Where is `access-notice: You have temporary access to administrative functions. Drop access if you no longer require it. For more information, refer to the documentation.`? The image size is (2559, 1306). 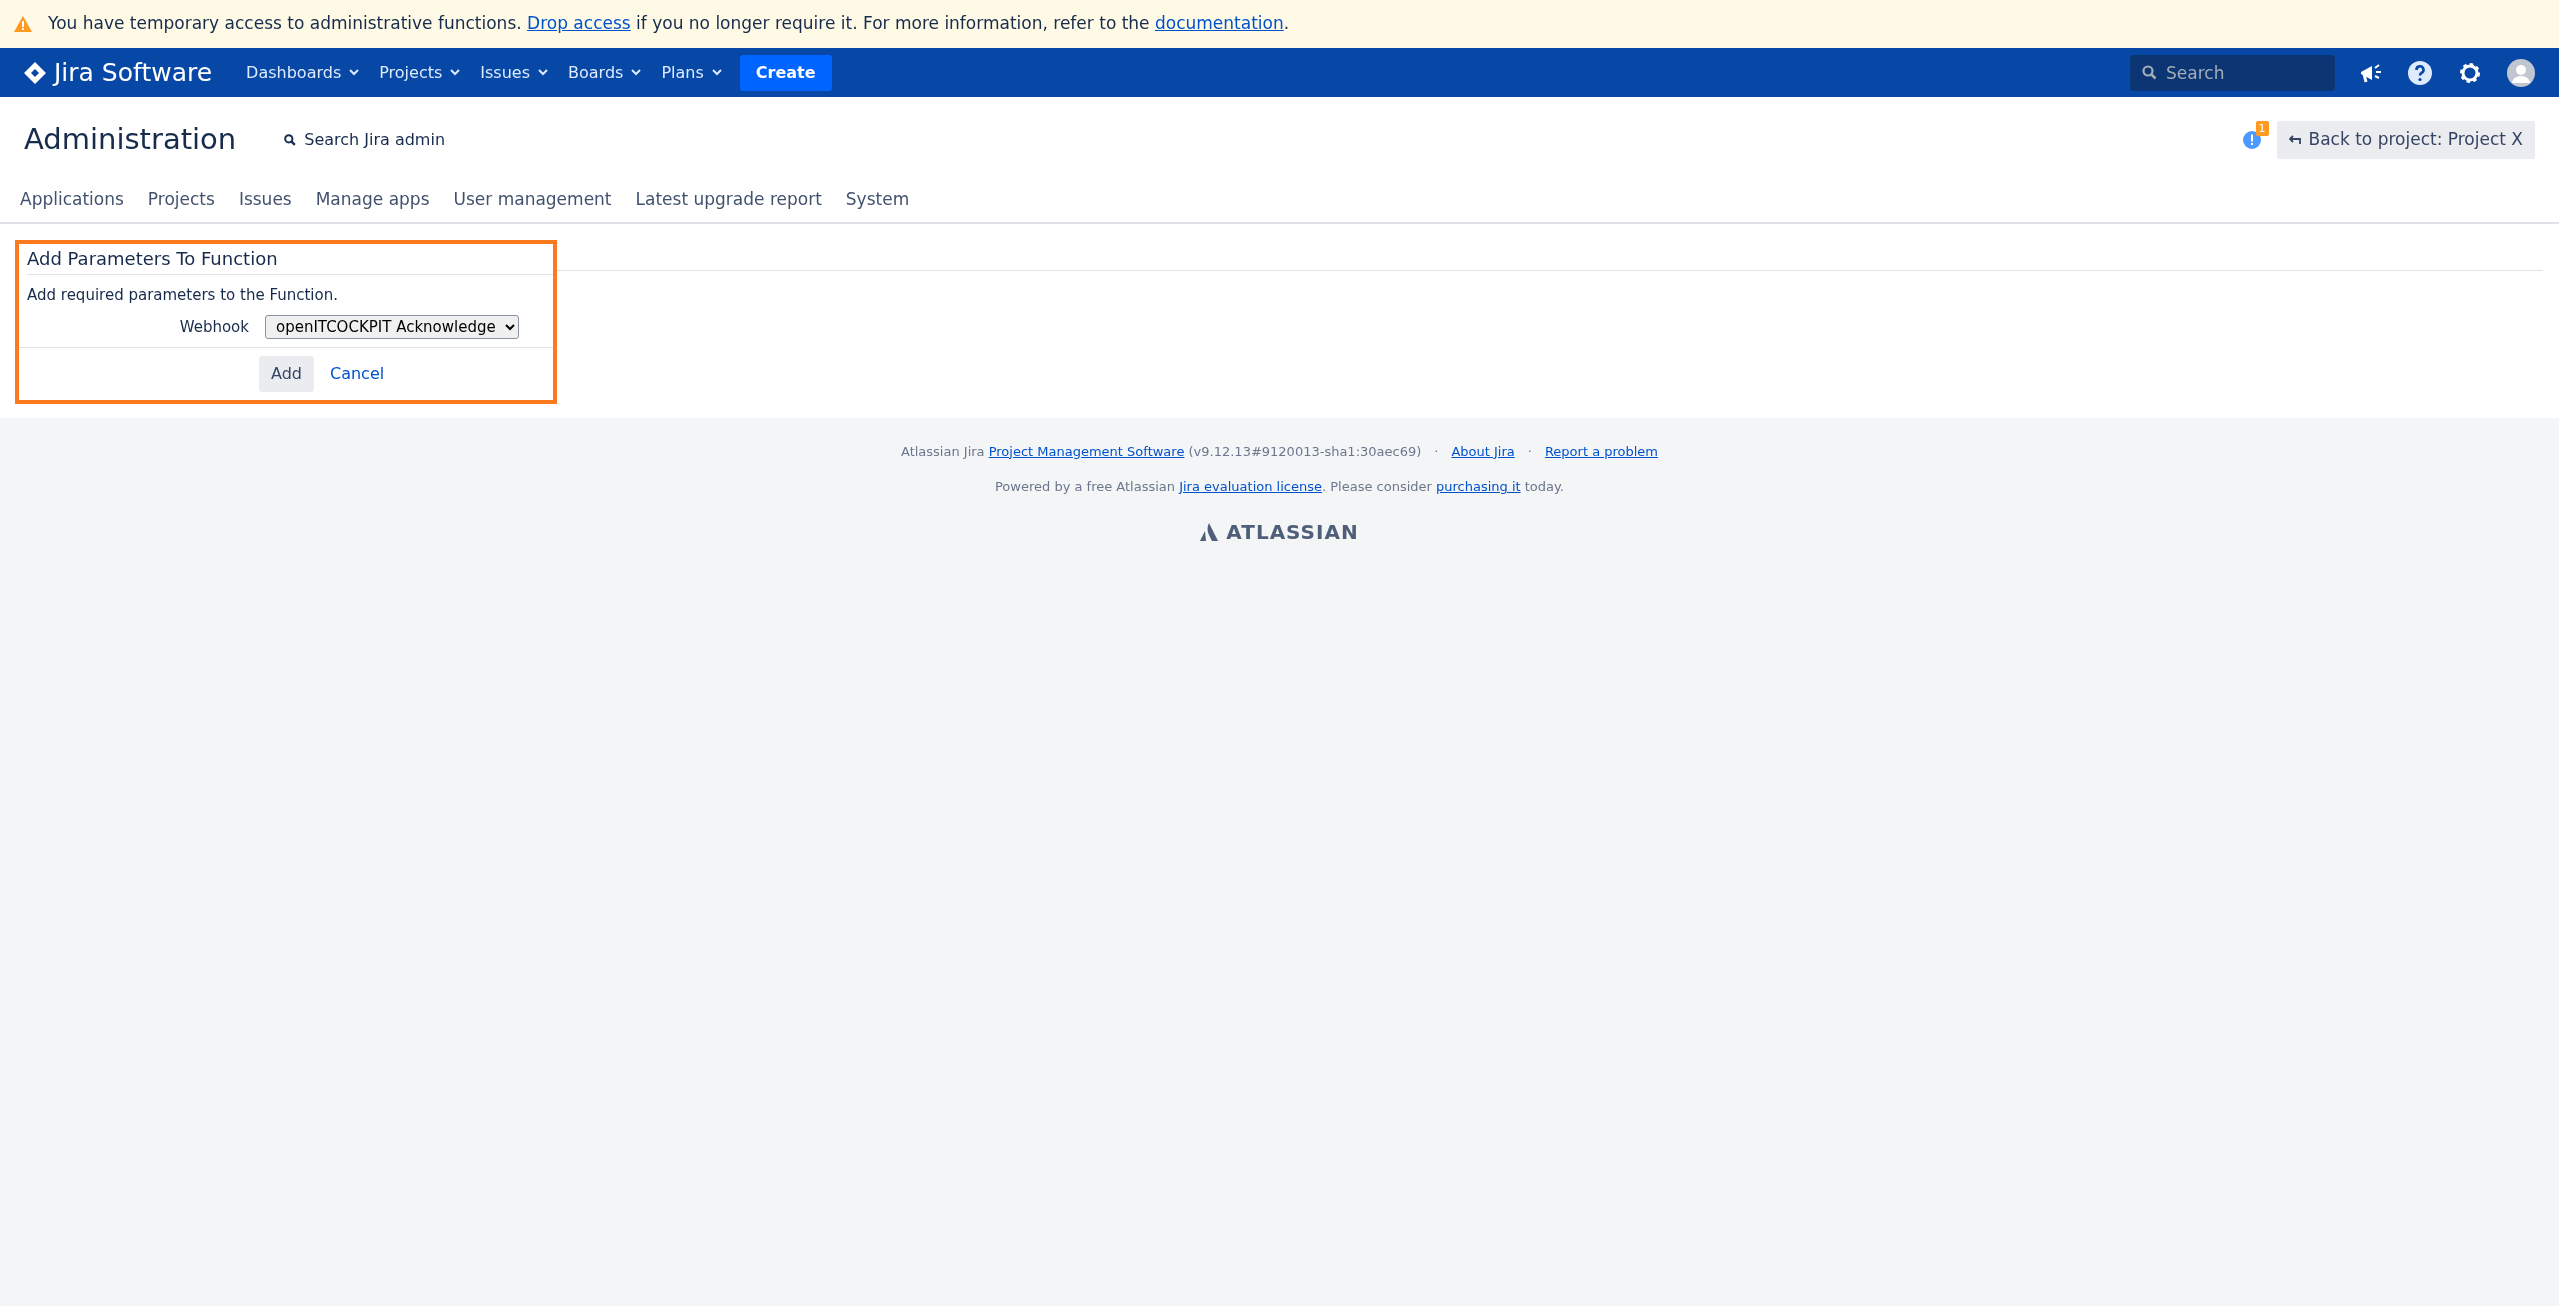 access-notice: You have temporary access to administrative functions. Drop access if you no longer require it. For more information, refer to the documentation. is located at coordinates (669, 24).